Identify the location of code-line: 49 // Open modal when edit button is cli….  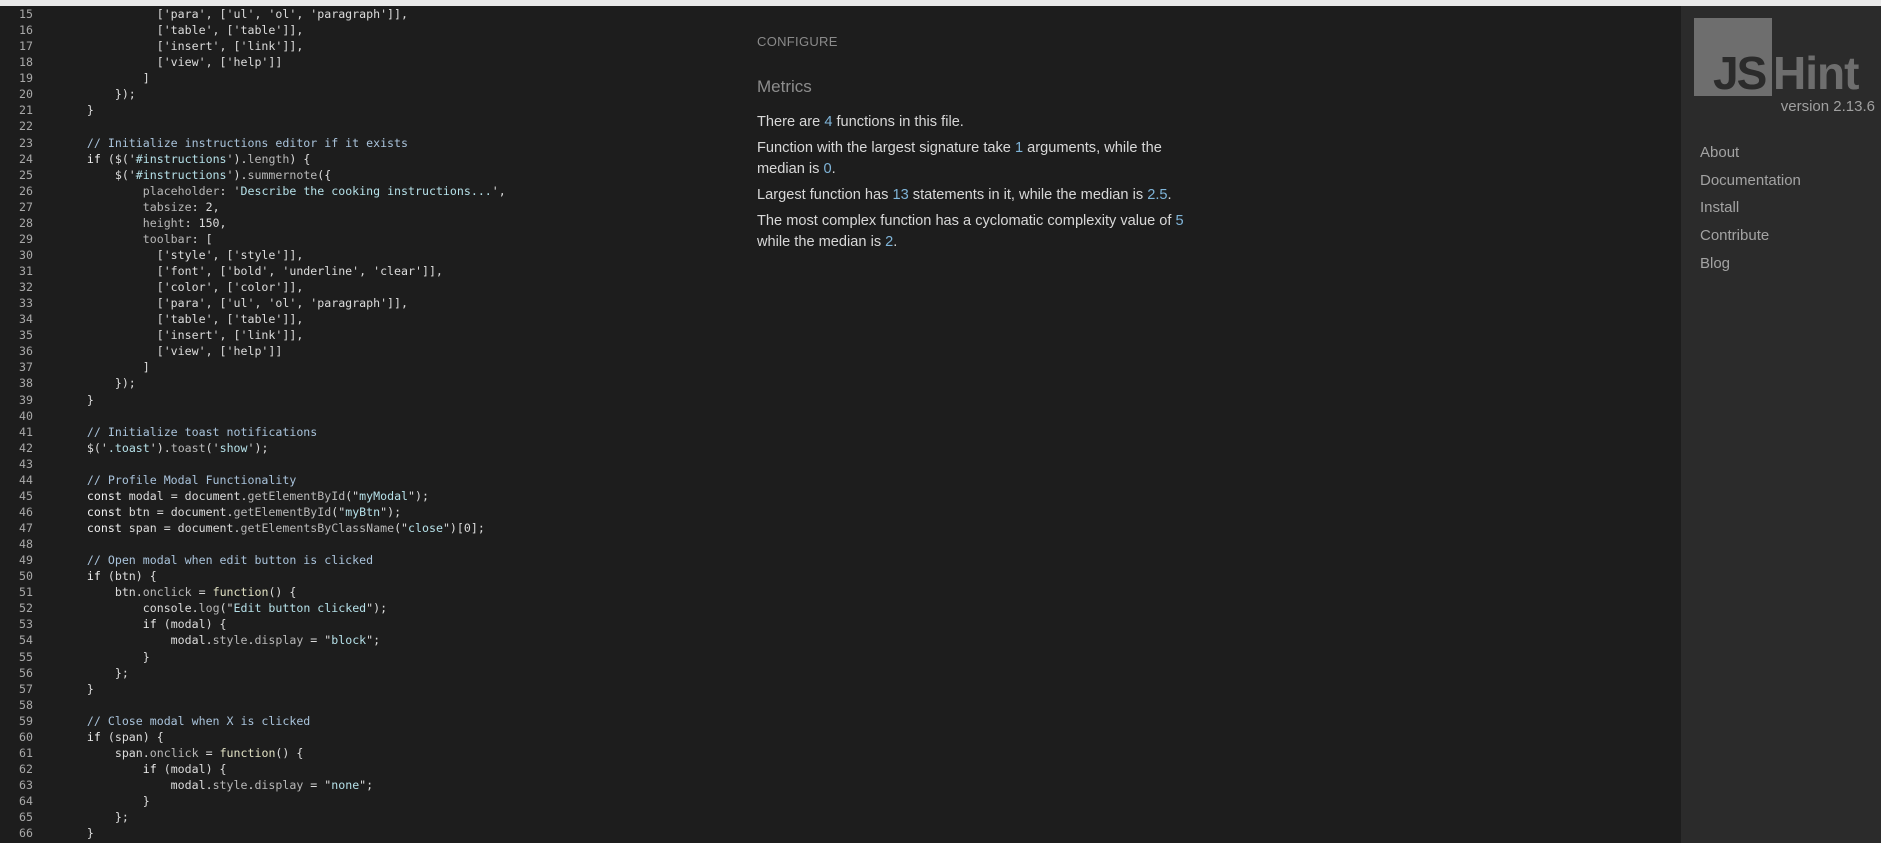
(370, 560).